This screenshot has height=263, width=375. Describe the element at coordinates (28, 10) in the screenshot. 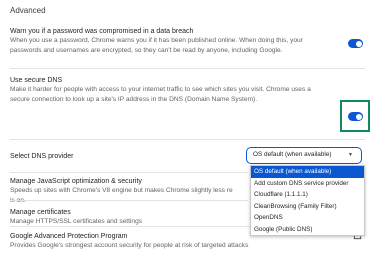

I see `section-title: Advanced` at that location.